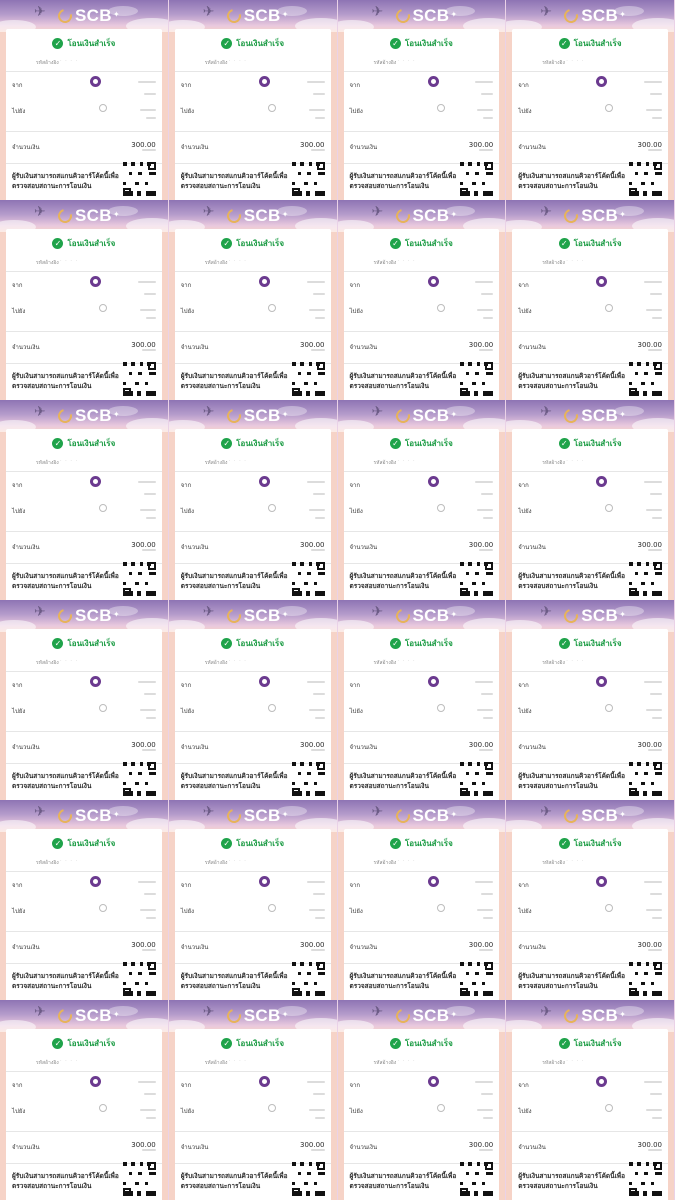 This screenshot has width=675, height=1200. Describe the element at coordinates (564, 1043) in the screenshot. I see `check-circle-icon: ✓` at that location.